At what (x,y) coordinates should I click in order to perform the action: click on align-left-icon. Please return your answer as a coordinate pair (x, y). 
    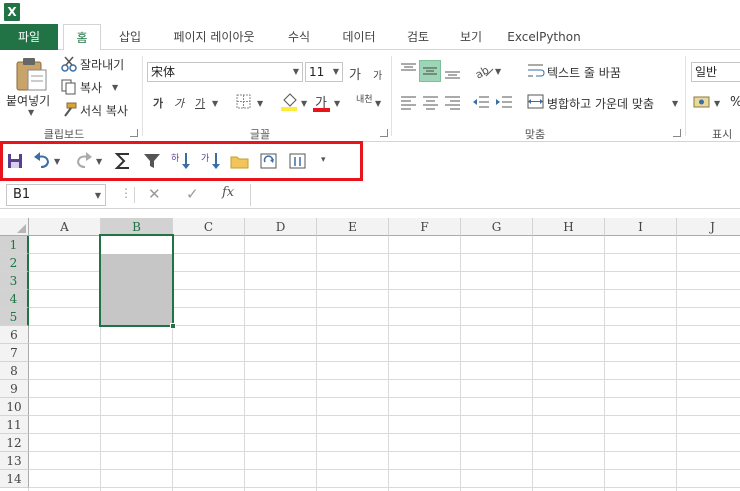
    Looking at the image, I should click on (409, 102).